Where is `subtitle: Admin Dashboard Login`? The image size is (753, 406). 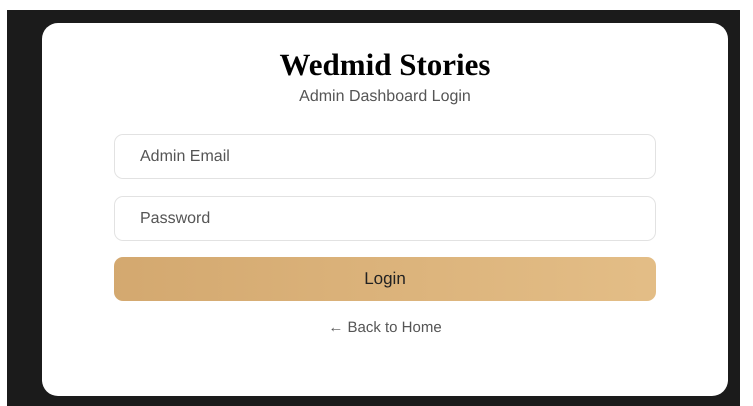 subtitle: Admin Dashboard Login is located at coordinates (385, 97).